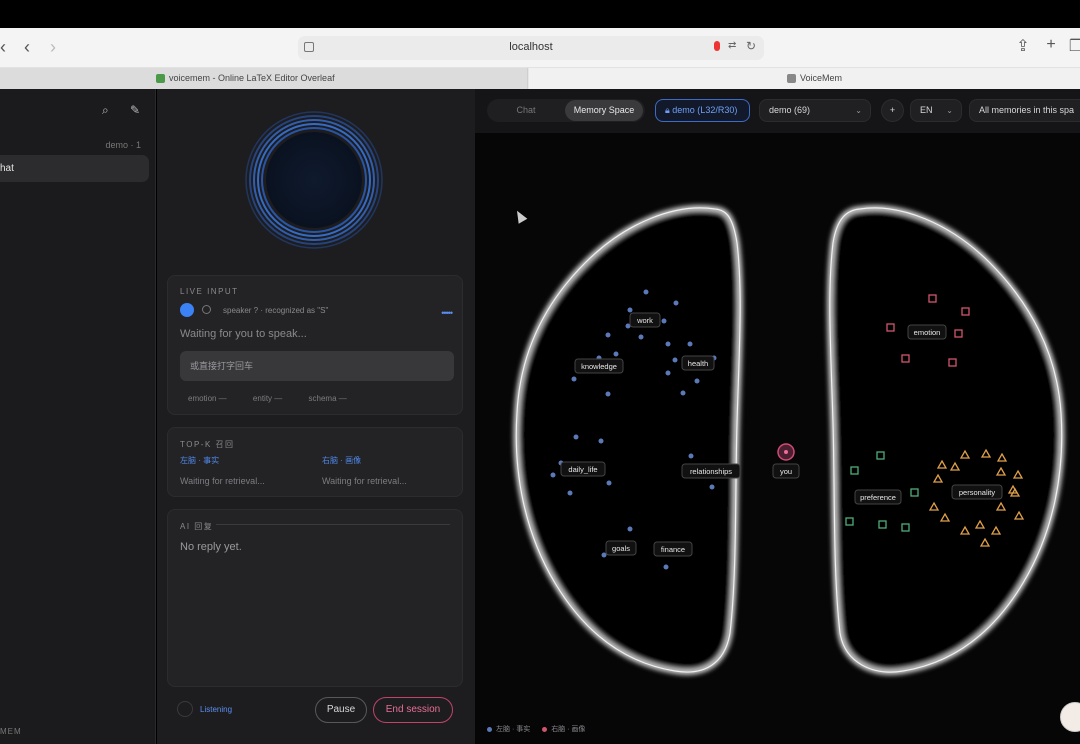 This screenshot has width=1080, height=744. What do you see at coordinates (413, 710) in the screenshot?
I see `end-session-button: End session` at bounding box center [413, 710].